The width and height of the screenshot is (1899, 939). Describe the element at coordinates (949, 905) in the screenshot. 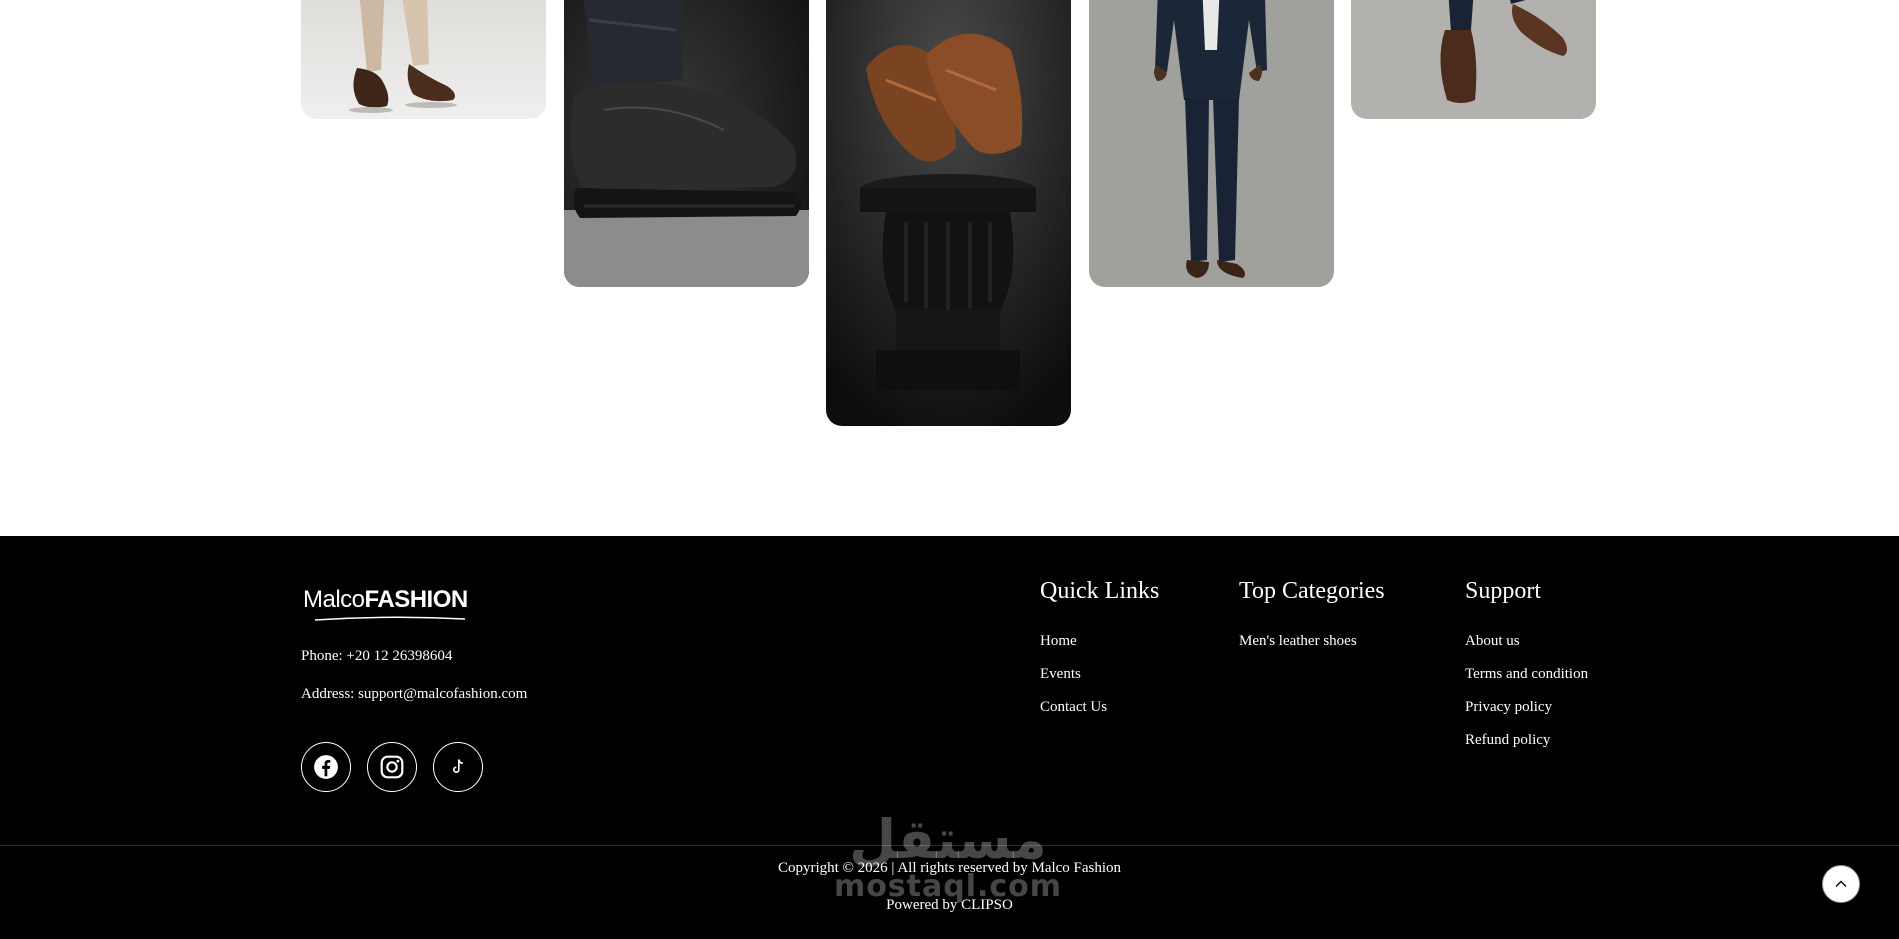

I see `powered-by-text: Powered by CLIPSO` at that location.